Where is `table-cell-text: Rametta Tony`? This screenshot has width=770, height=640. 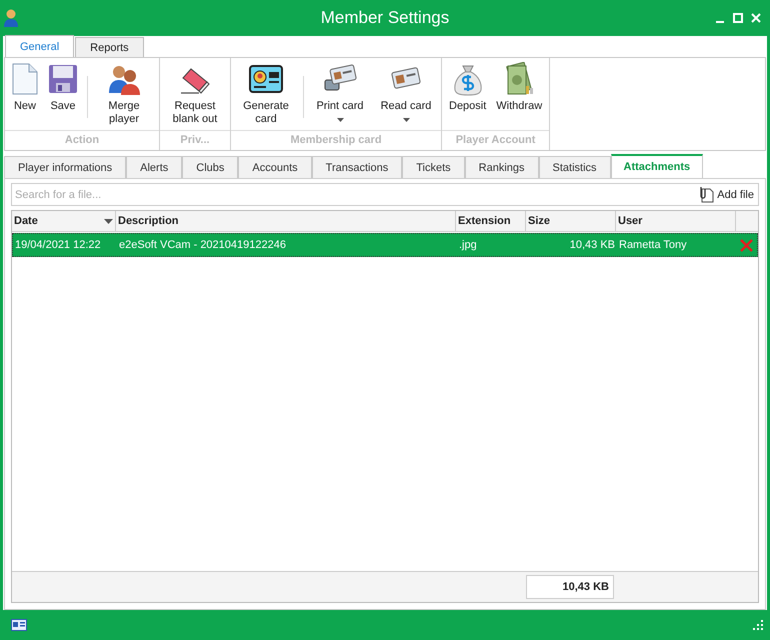 table-cell-text: Rametta Tony is located at coordinates (653, 245).